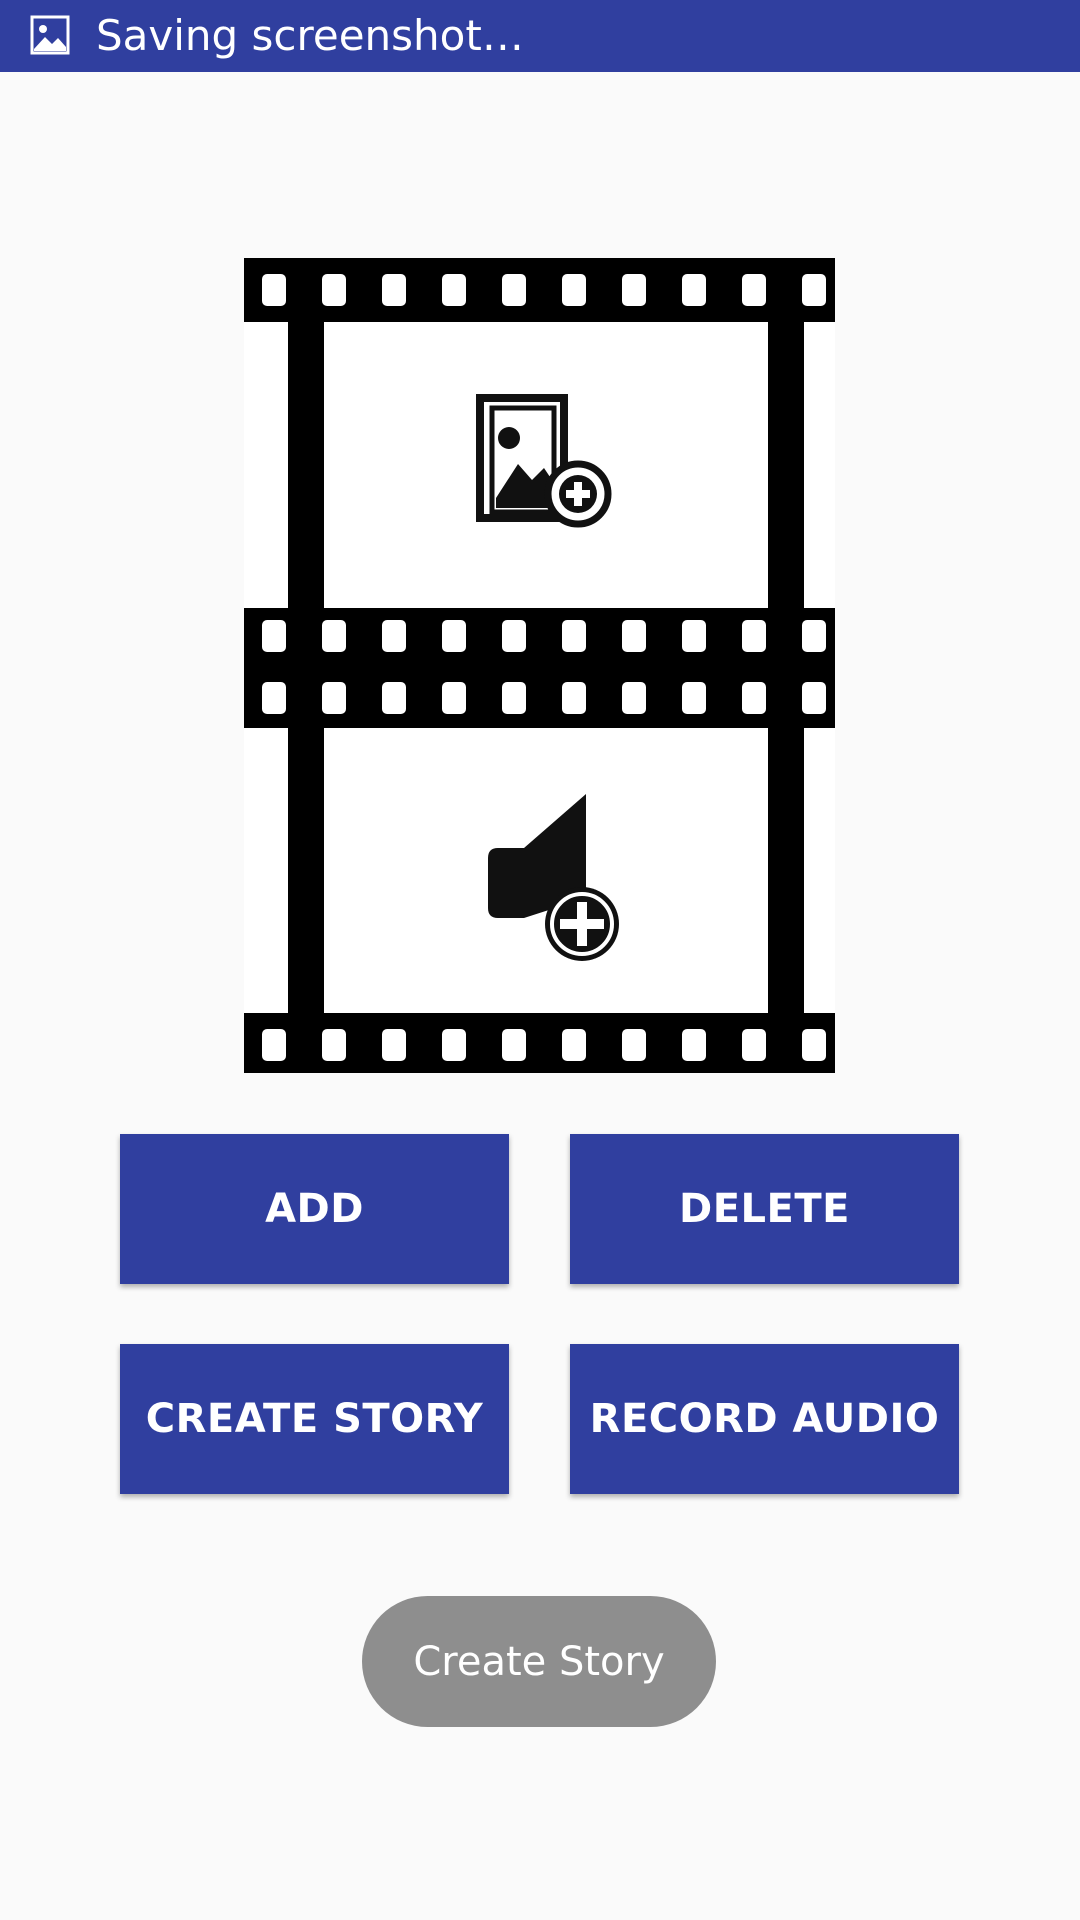 Image resolution: width=1080 pixels, height=1920 pixels. What do you see at coordinates (314, 1419) in the screenshot?
I see `create-story-button: CREATE STORY` at bounding box center [314, 1419].